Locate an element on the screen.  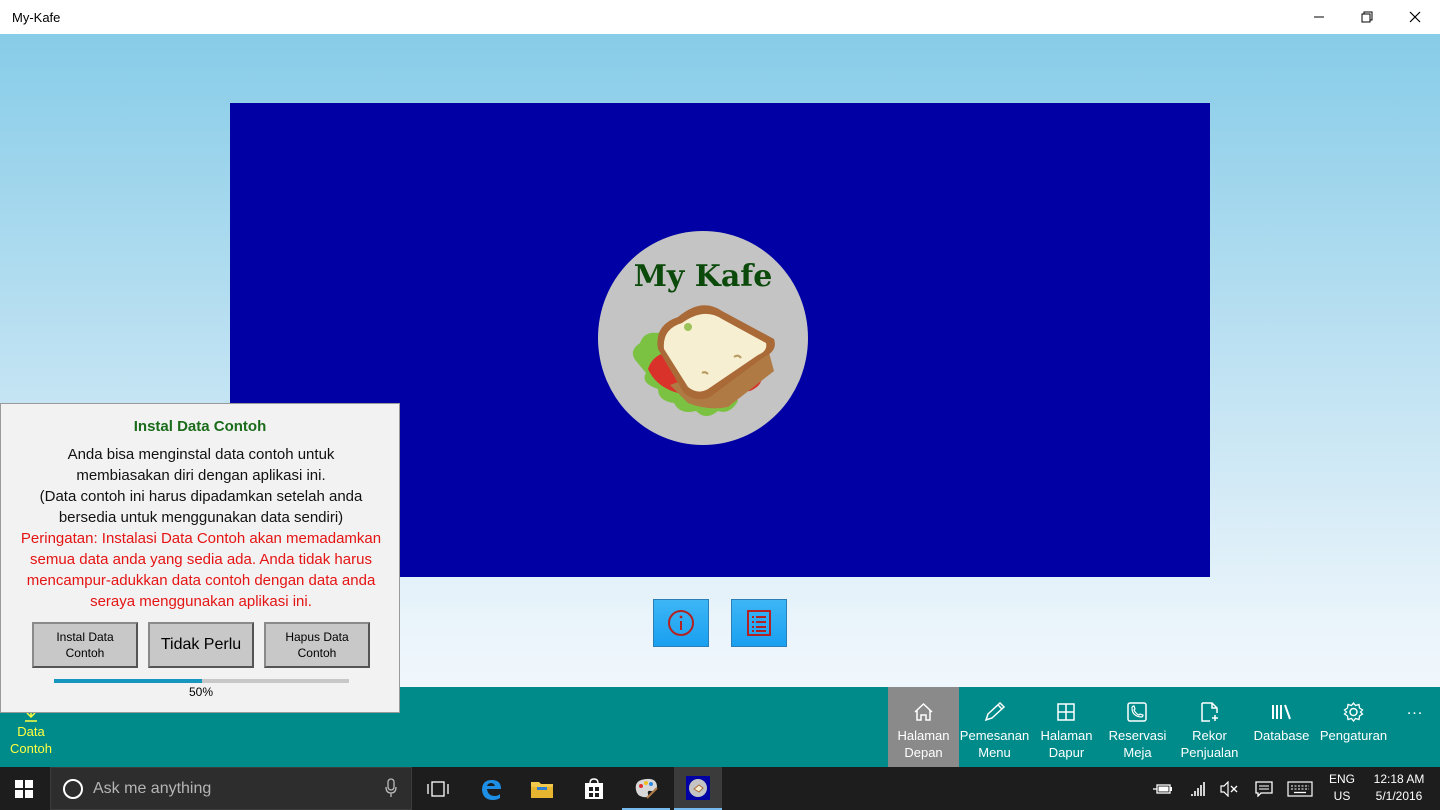
keyboard-icon is located at coordinates (1300, 788).